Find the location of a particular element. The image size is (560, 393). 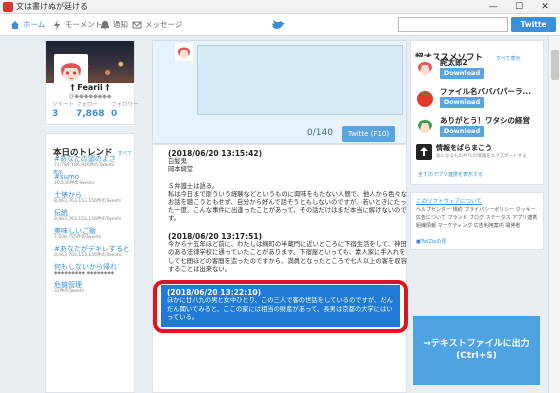

trend-tag: 美味しいご飯 is located at coordinates (75, 231).